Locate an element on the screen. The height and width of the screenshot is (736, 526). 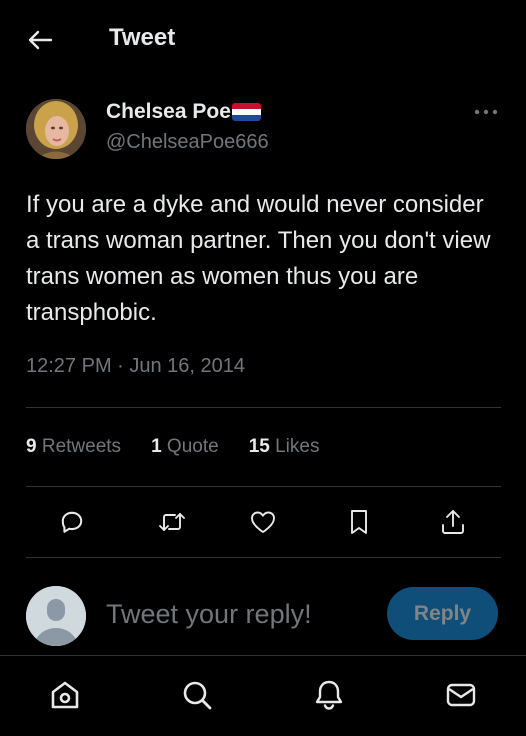
quotes-stat: 1 Quote is located at coordinates (185, 447).